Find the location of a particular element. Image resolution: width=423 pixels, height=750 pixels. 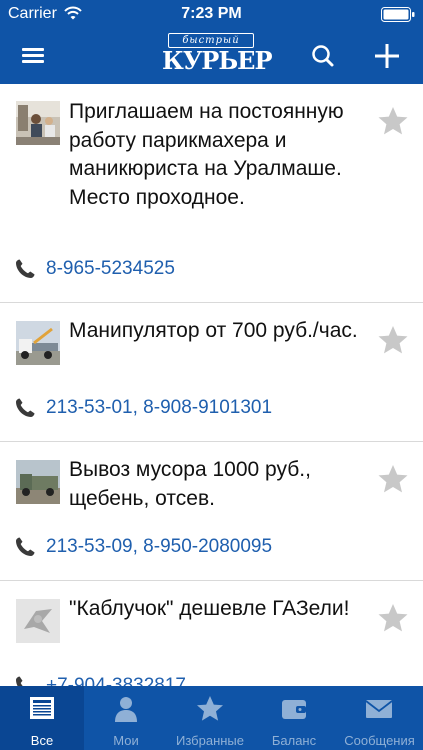

tab-label: Мои is located at coordinates (126, 740).